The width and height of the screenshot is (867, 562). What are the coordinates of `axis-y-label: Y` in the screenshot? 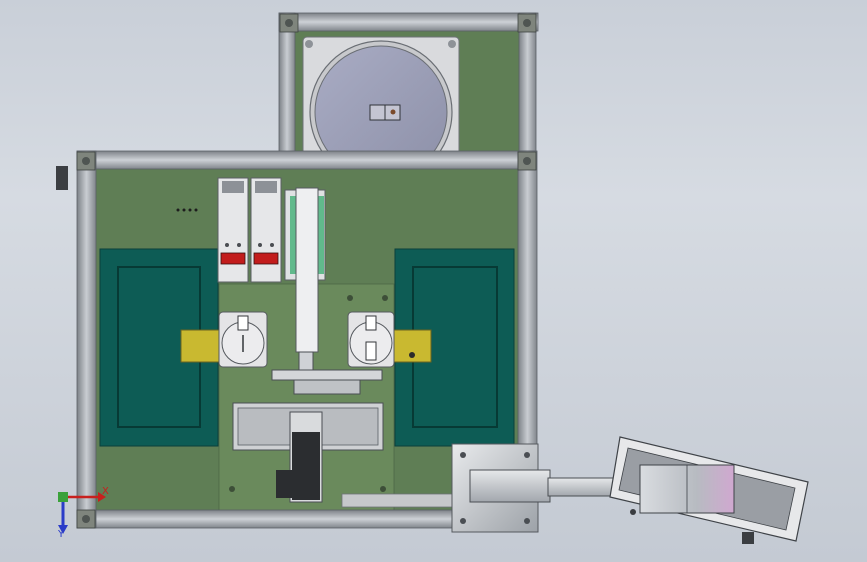 It's located at (61, 534).